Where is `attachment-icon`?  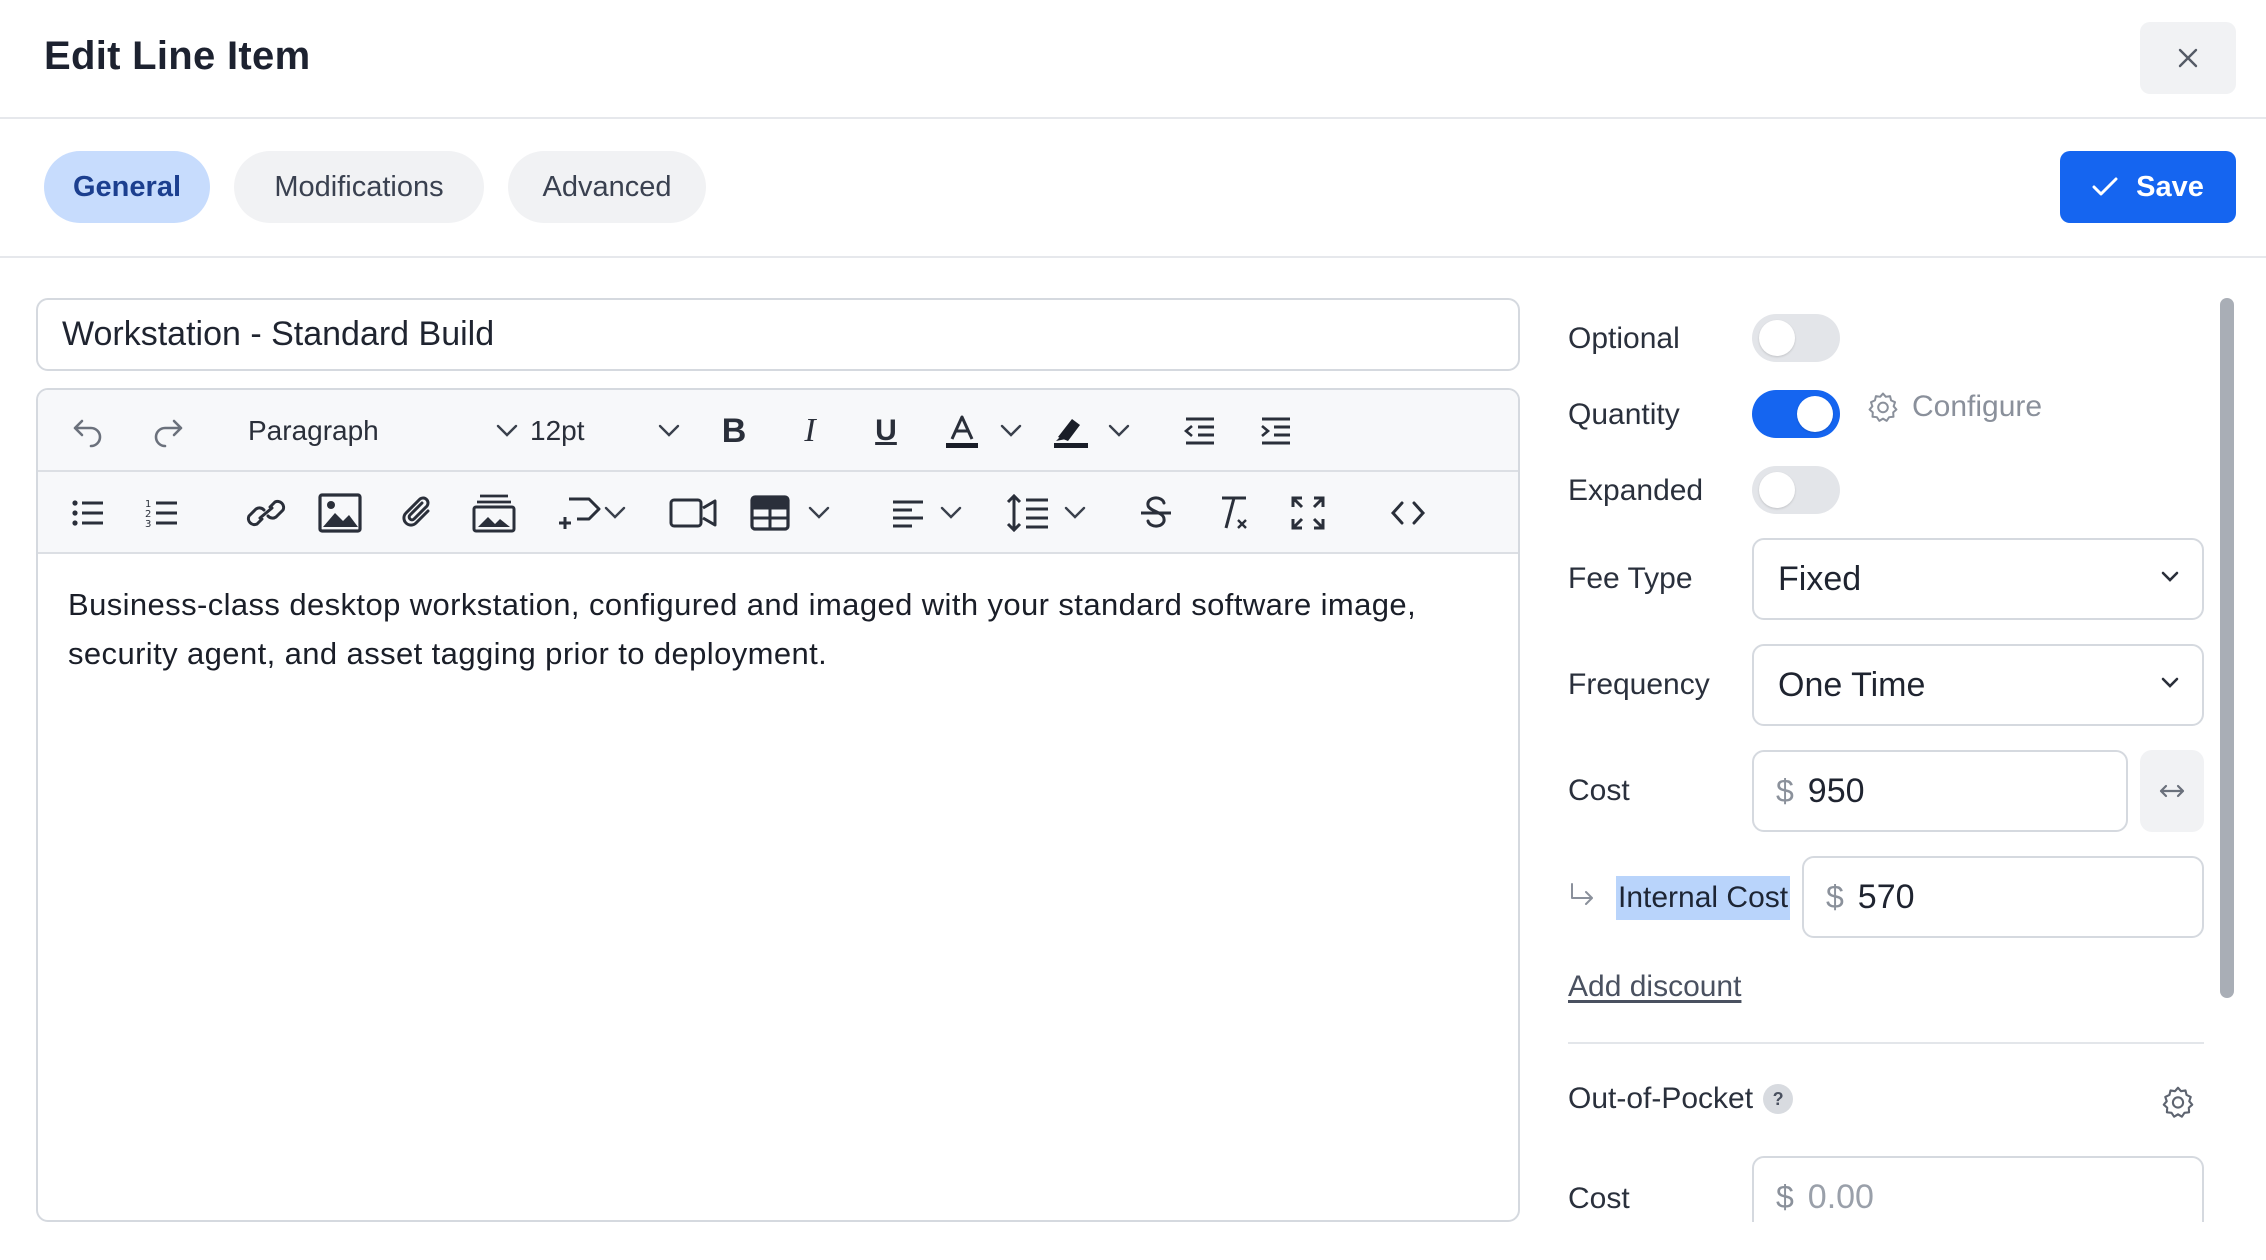 attachment-icon is located at coordinates (418, 513).